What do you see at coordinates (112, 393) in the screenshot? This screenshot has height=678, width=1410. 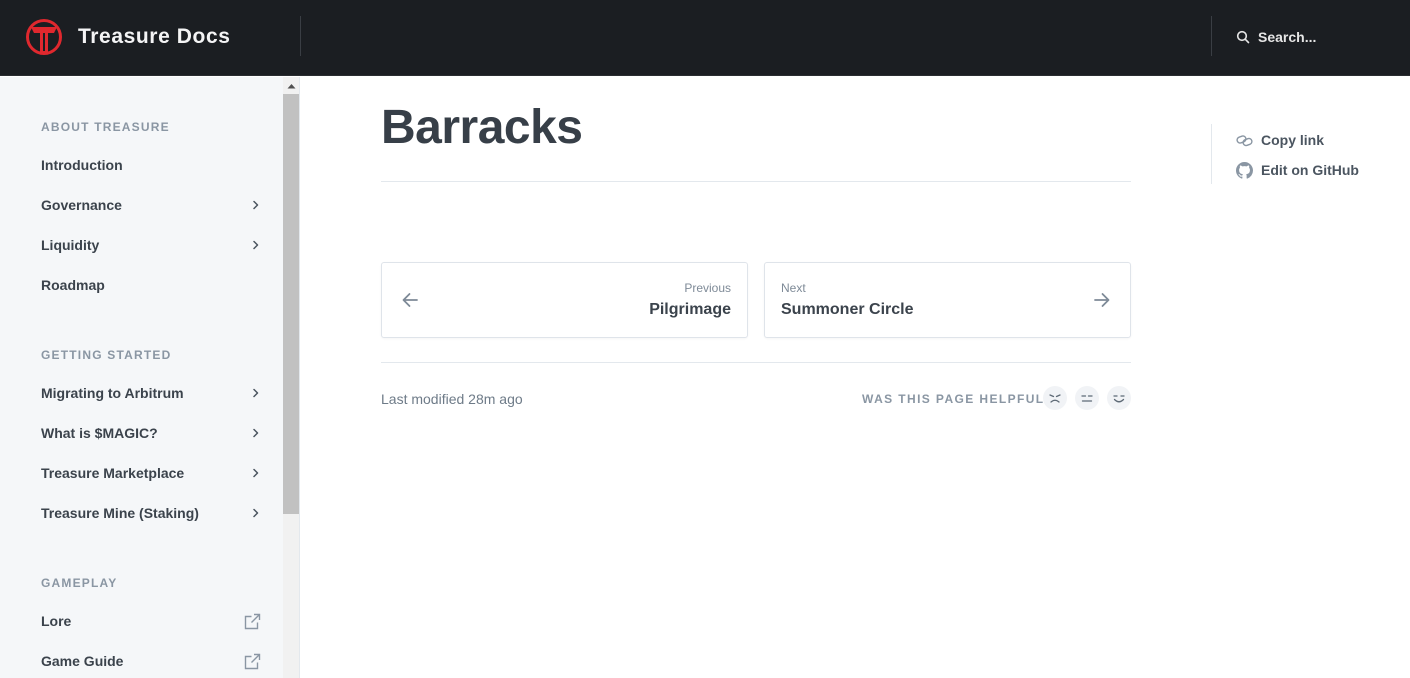 I see `sidebar-item-label: Migrating to Arbitrum` at bounding box center [112, 393].